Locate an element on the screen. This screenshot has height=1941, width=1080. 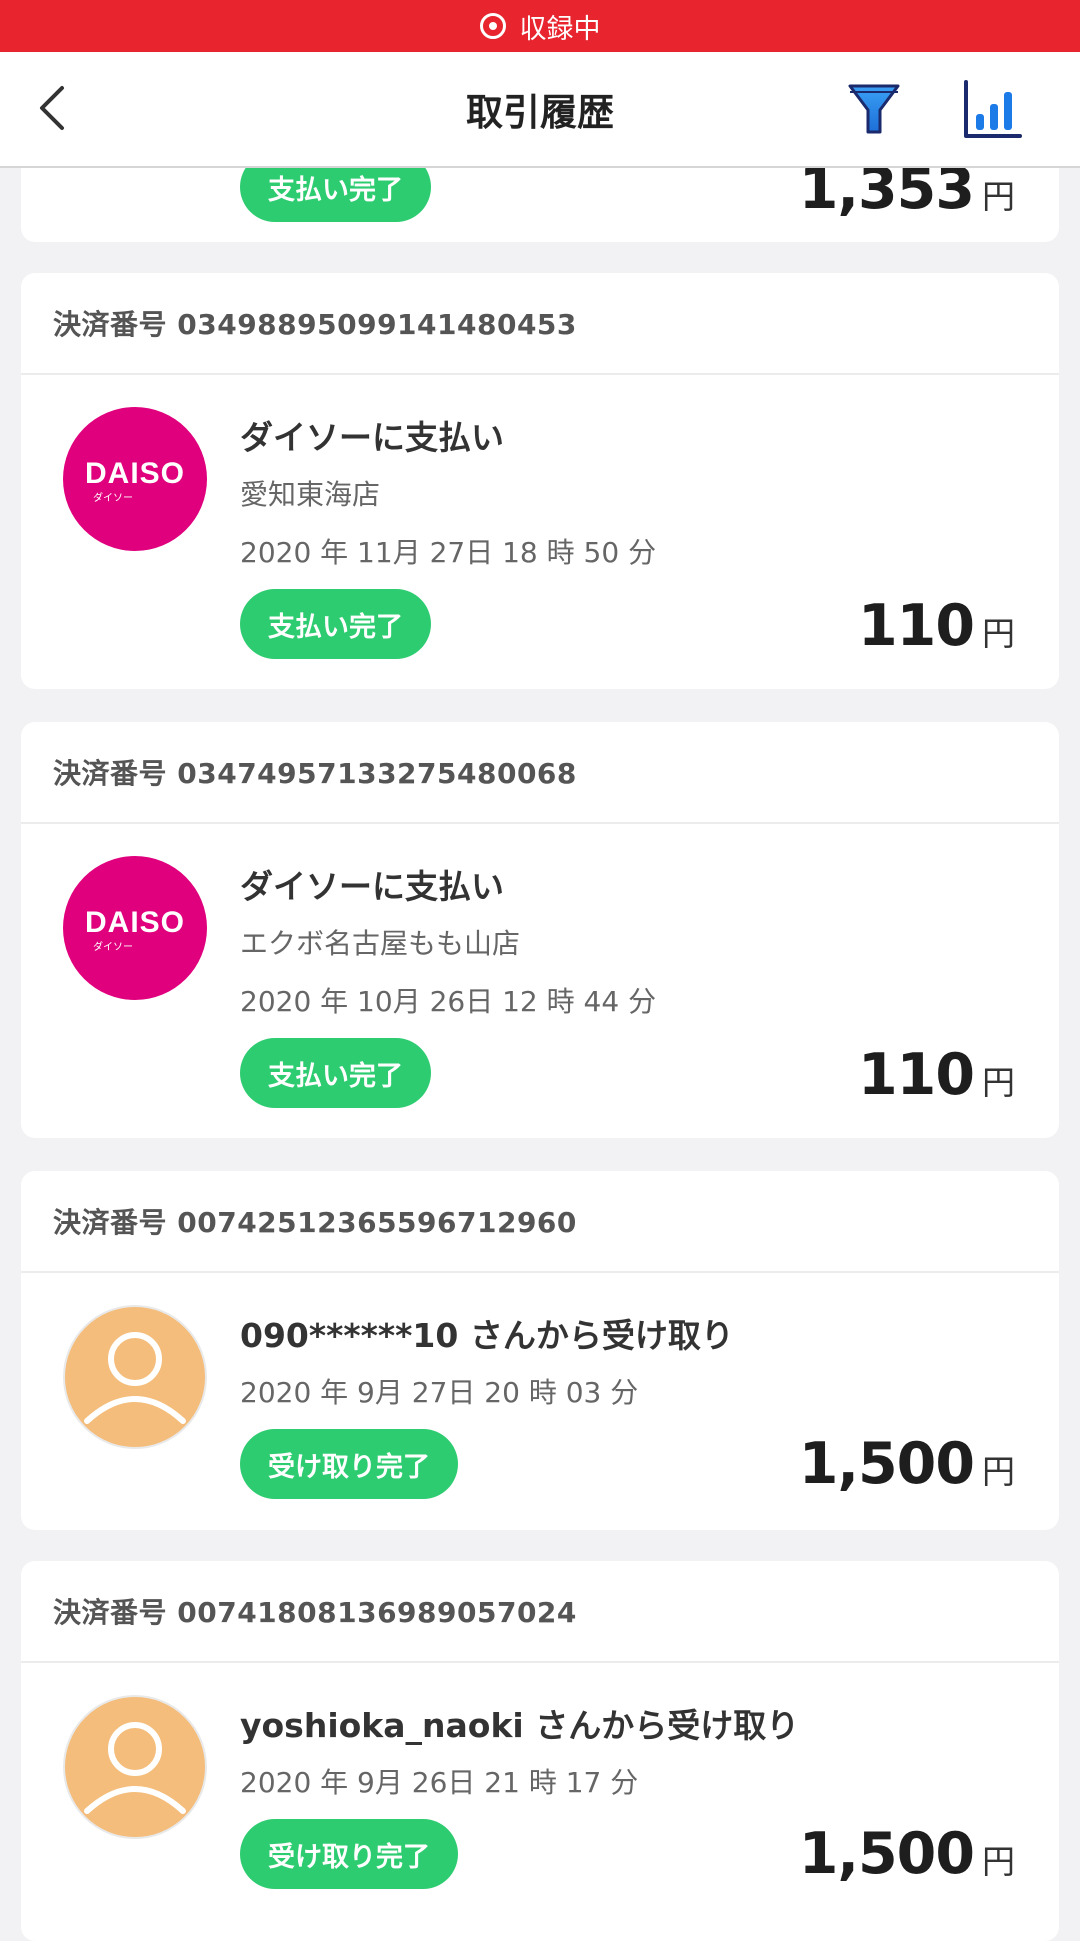
transaction-datetime: 2020 年 9月 27日 20 時 03 分 is located at coordinates (439, 1392).